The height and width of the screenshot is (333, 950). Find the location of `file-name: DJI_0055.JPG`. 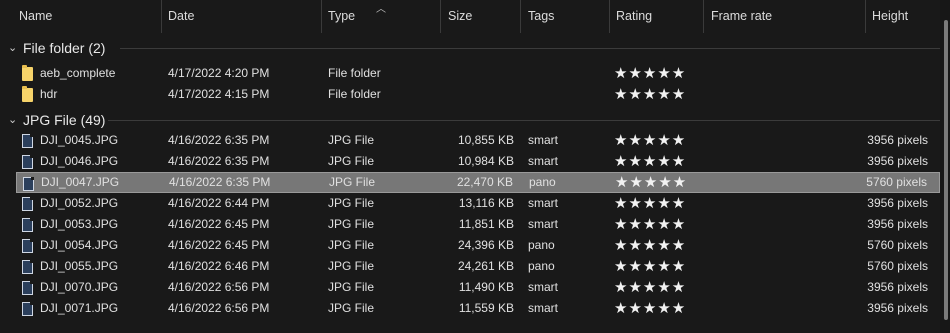

file-name: DJI_0055.JPG is located at coordinates (79, 266).